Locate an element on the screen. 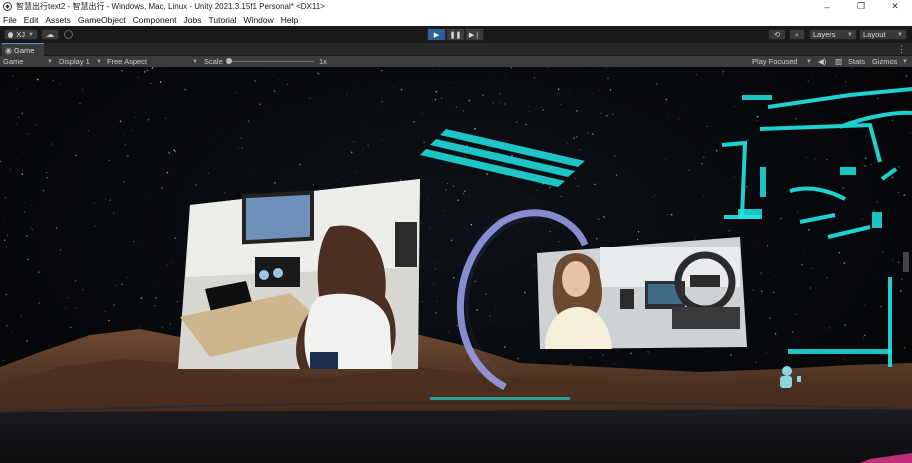 The image size is (912, 463). menu-assets: Assets is located at coordinates (58, 20).